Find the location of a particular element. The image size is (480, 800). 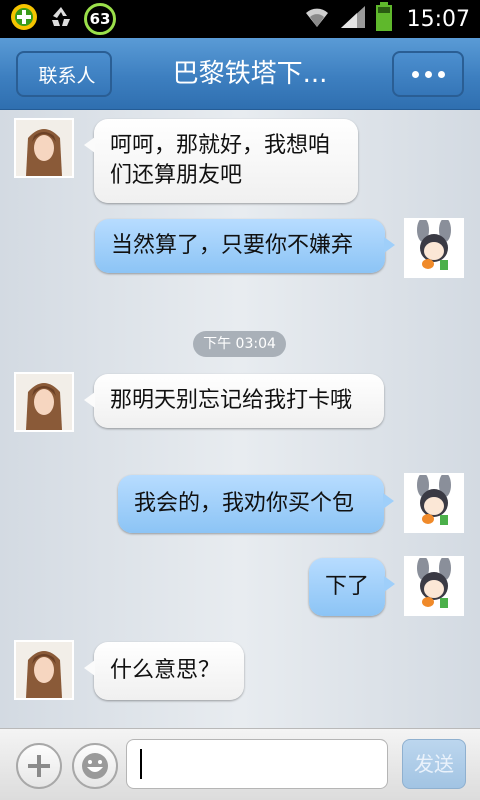

status-right-icons: 15:07 is located at coordinates (386, 19).